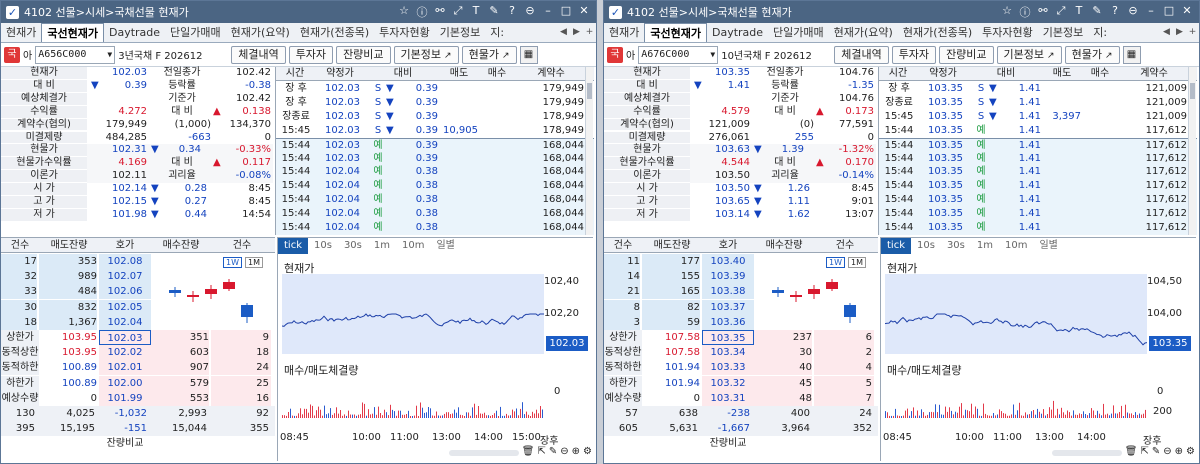 The width and height of the screenshot is (1200, 464). I want to click on code-input: A676C000 ▼, so click(678, 54).